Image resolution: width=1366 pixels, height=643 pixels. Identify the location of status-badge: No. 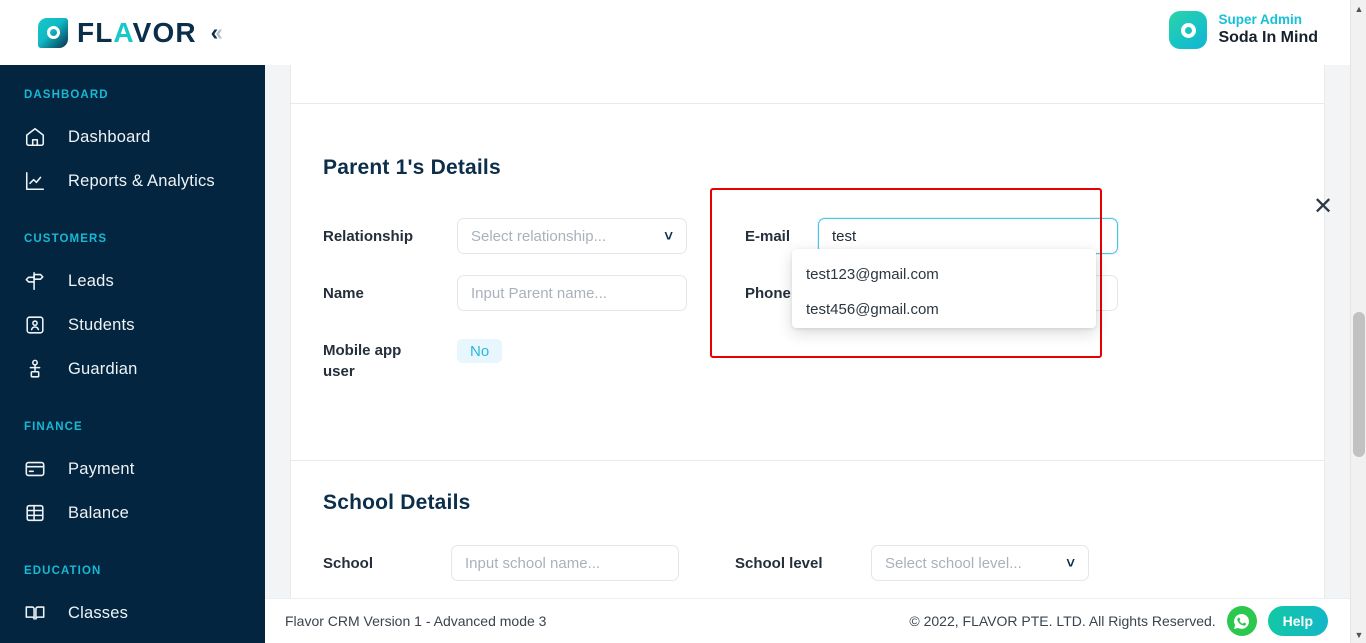
(480, 351).